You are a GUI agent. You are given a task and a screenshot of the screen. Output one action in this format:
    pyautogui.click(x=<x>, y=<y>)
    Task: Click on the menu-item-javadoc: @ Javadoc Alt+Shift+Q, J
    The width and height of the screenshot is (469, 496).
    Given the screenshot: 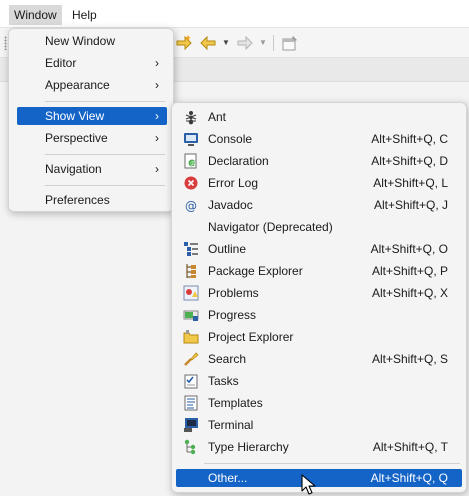 What is the action you would take?
    pyautogui.click(x=319, y=205)
    